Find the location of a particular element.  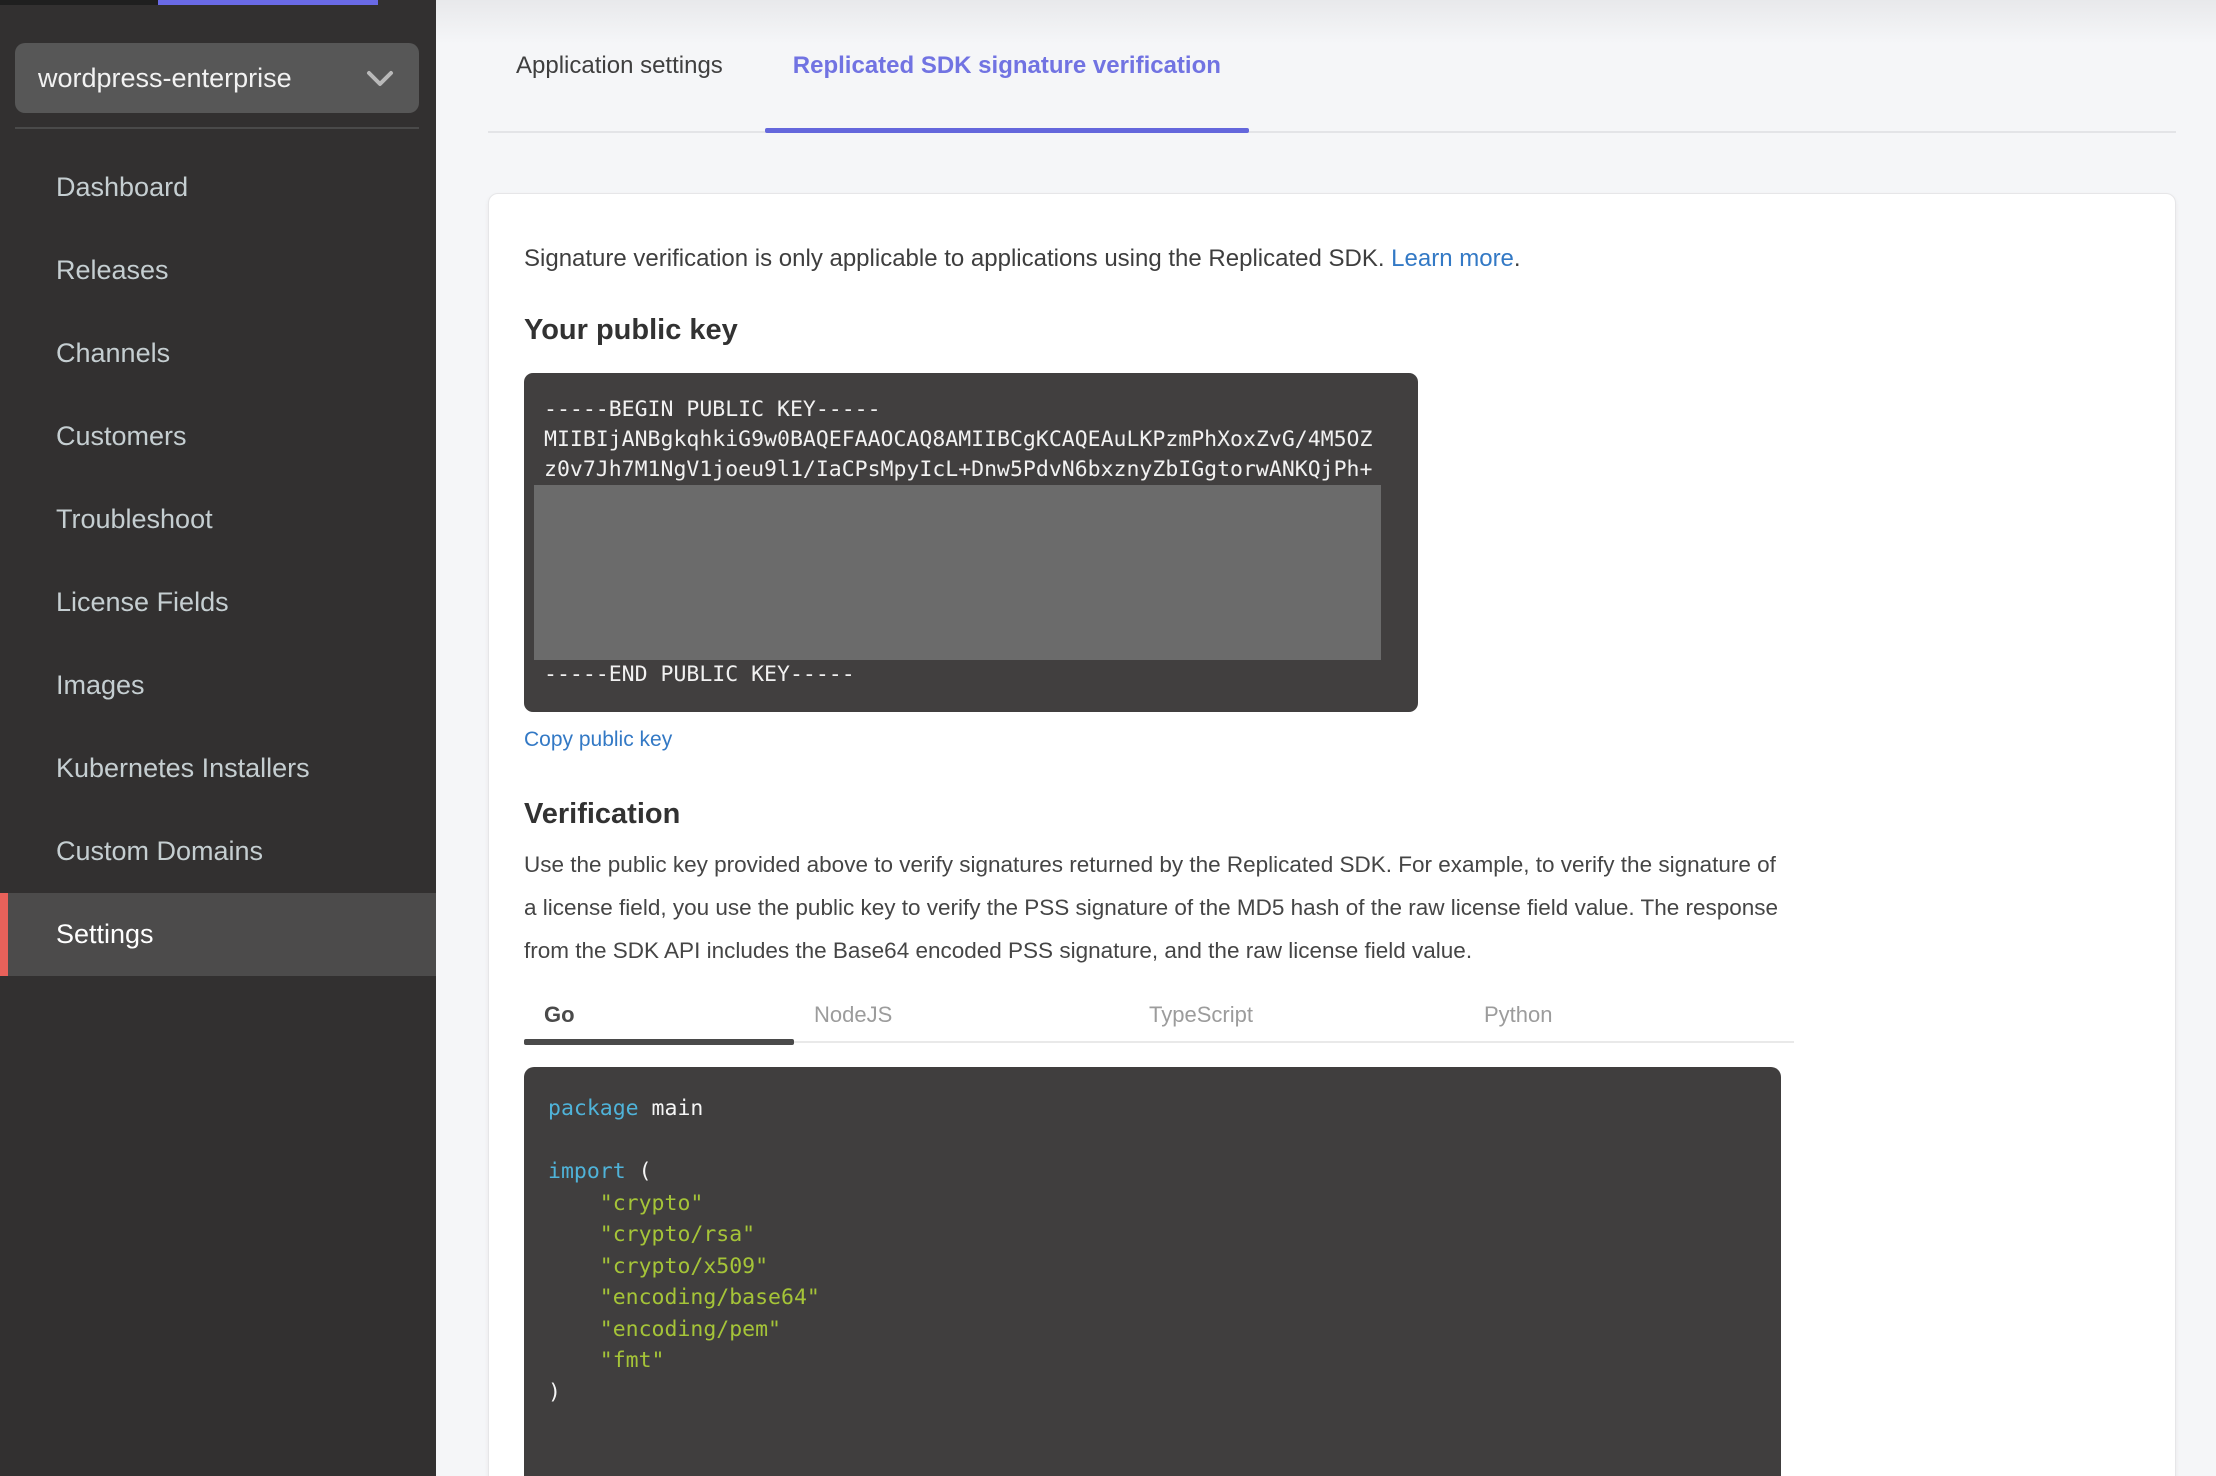

sidebar-item-releases: Releases is located at coordinates (218, 270).